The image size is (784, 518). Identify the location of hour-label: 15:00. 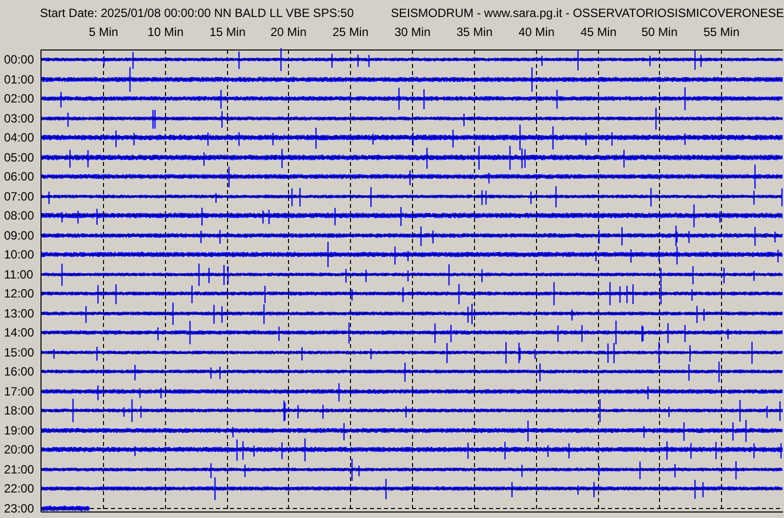
(19, 353).